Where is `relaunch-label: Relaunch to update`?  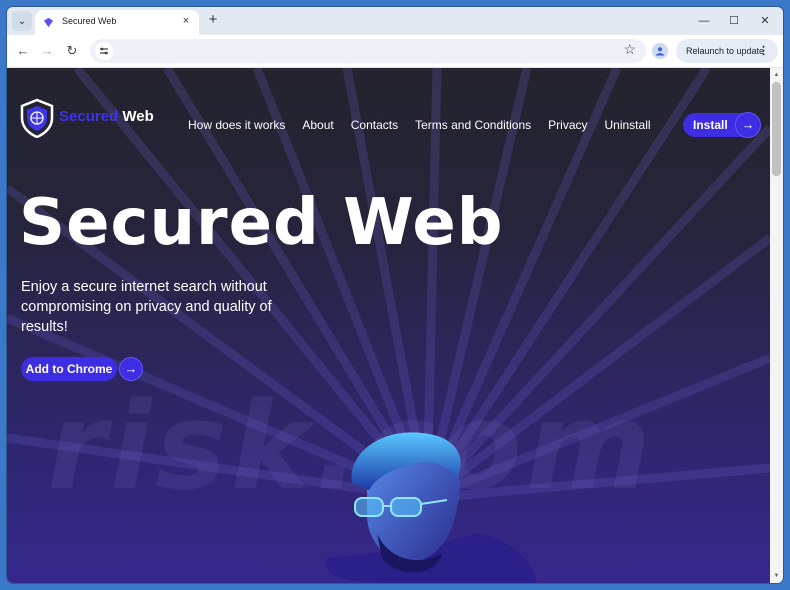 relaunch-label: Relaunch to update is located at coordinates (725, 51).